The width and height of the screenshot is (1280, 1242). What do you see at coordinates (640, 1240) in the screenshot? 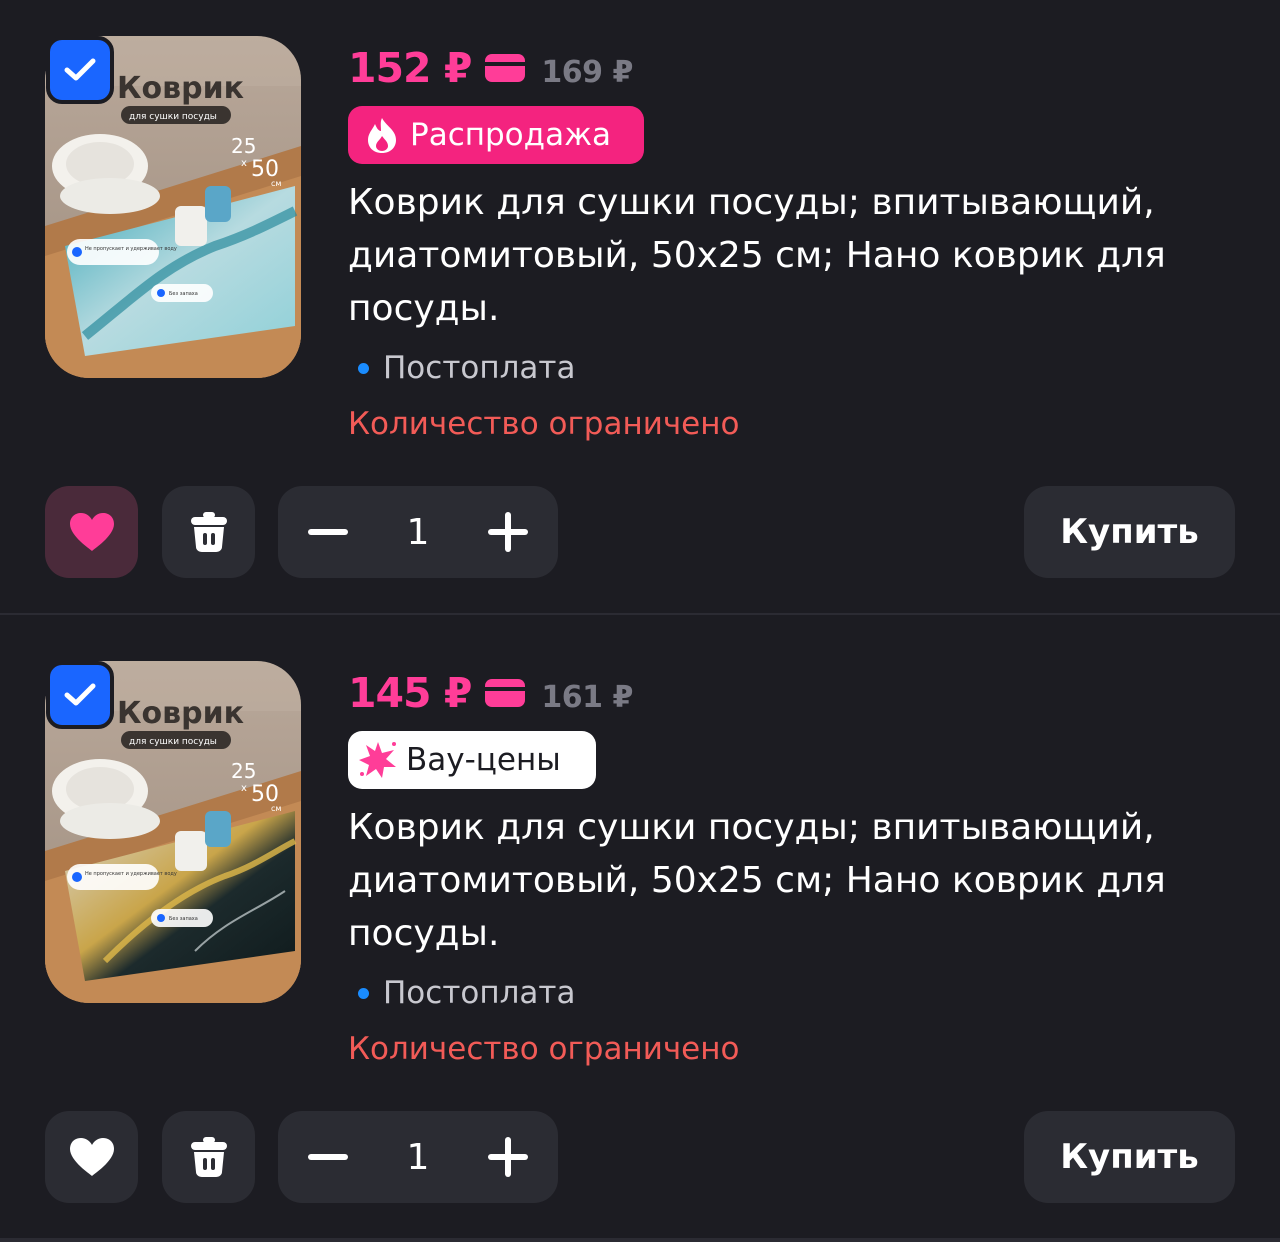
I see `bottom-divider` at bounding box center [640, 1240].